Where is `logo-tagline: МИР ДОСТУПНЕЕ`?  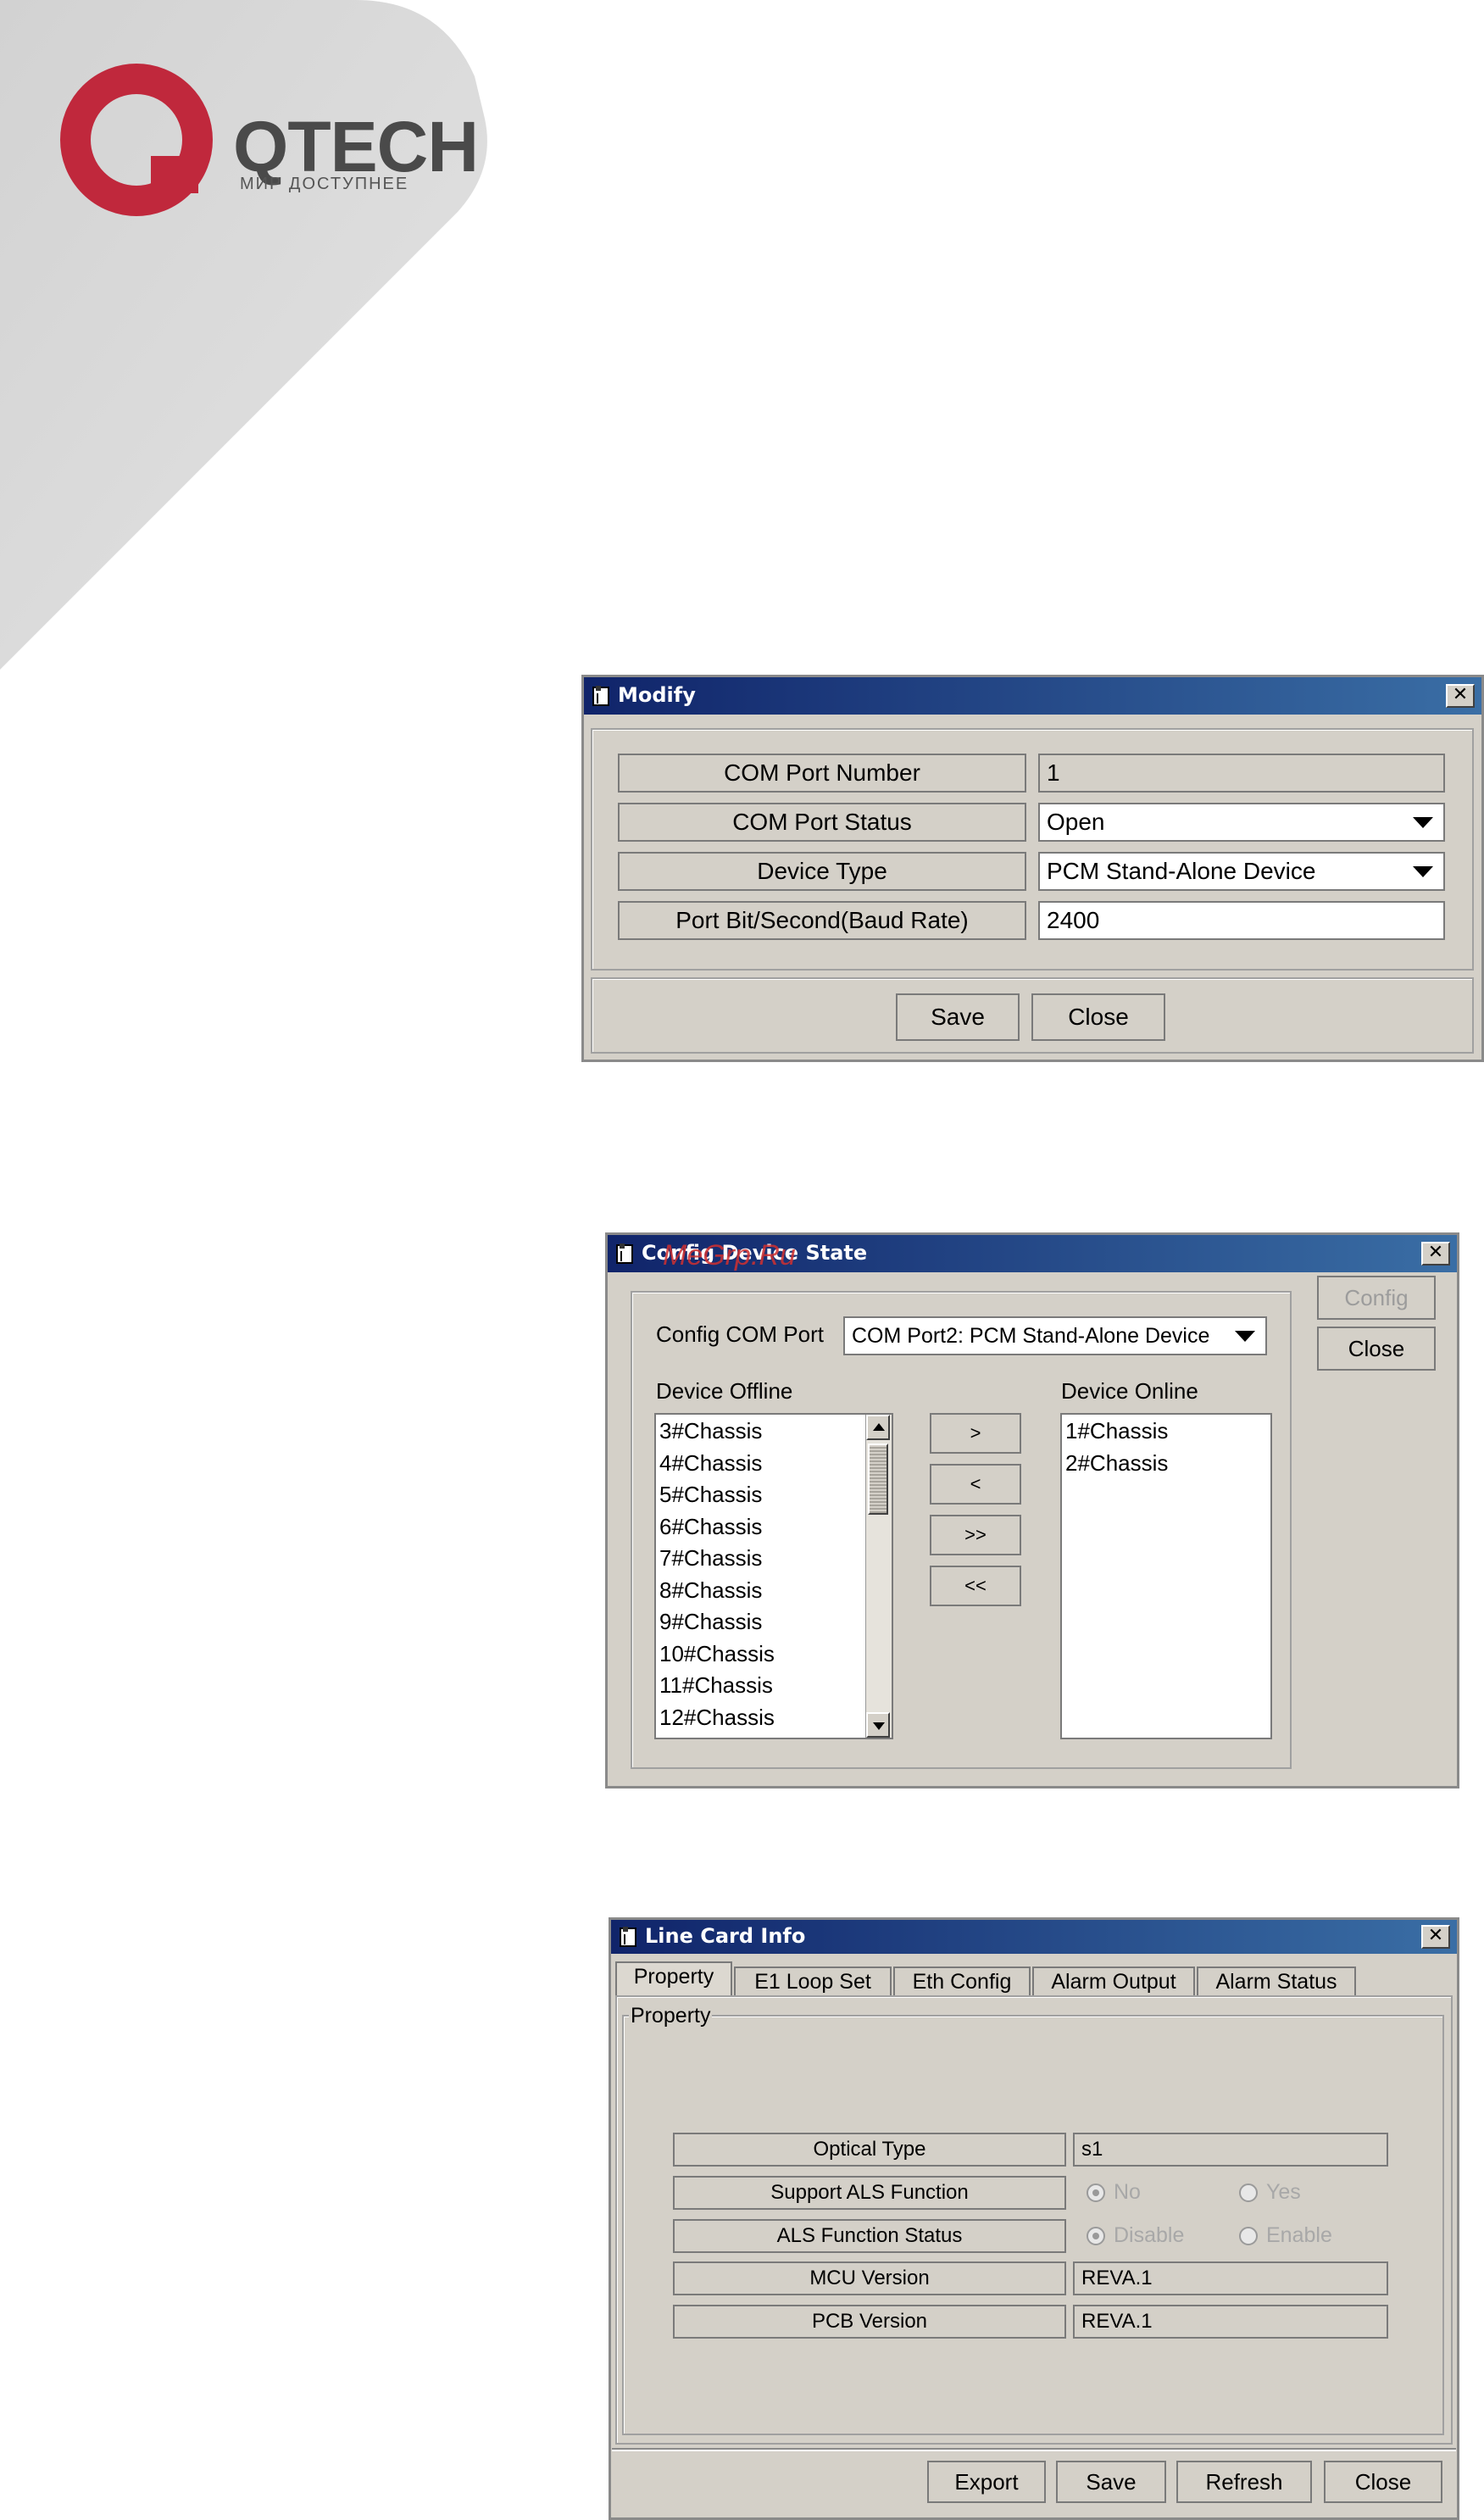
logo-tagline: МИР ДОСТУПНЕЕ is located at coordinates (325, 184).